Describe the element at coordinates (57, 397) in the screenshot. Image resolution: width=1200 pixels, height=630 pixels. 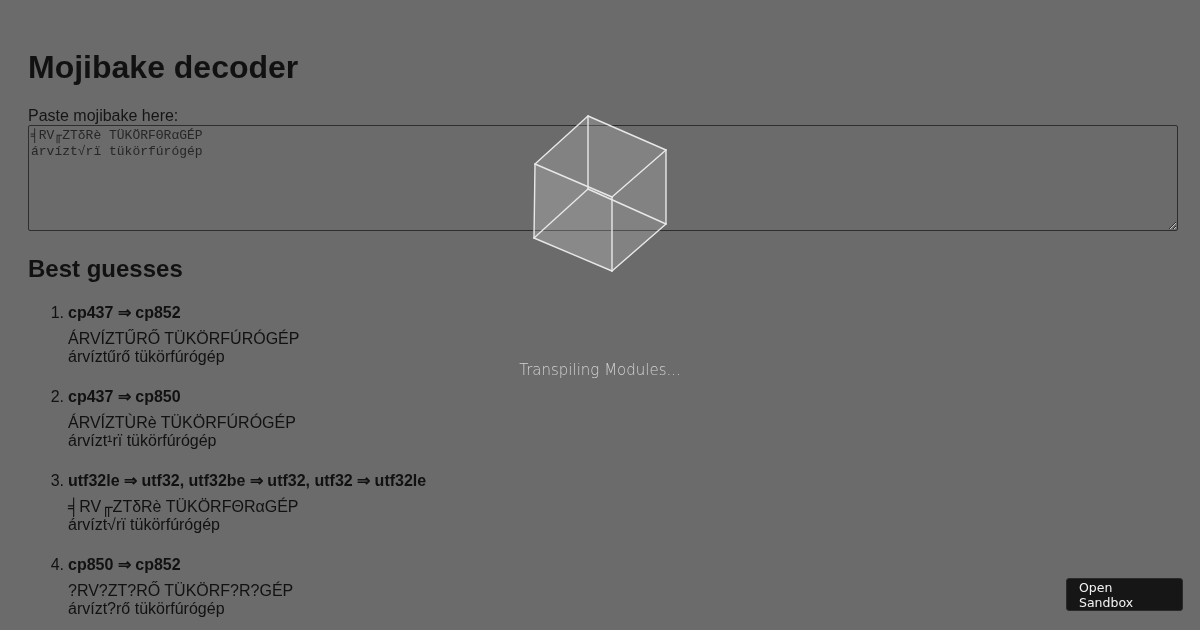
I see `list-number: 2.` at that location.